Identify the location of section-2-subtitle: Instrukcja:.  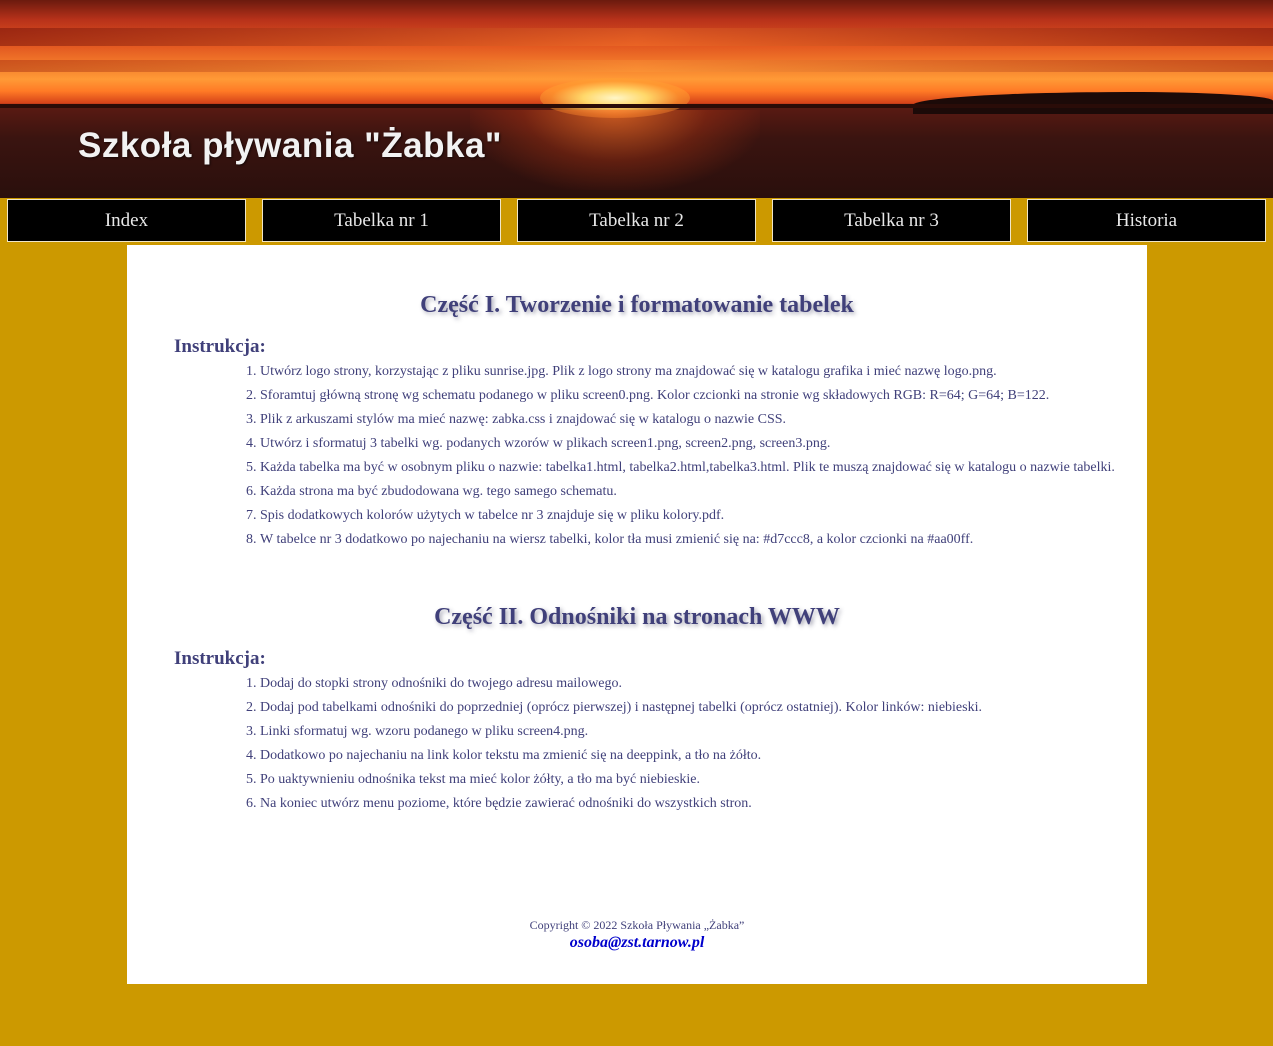
(220, 658).